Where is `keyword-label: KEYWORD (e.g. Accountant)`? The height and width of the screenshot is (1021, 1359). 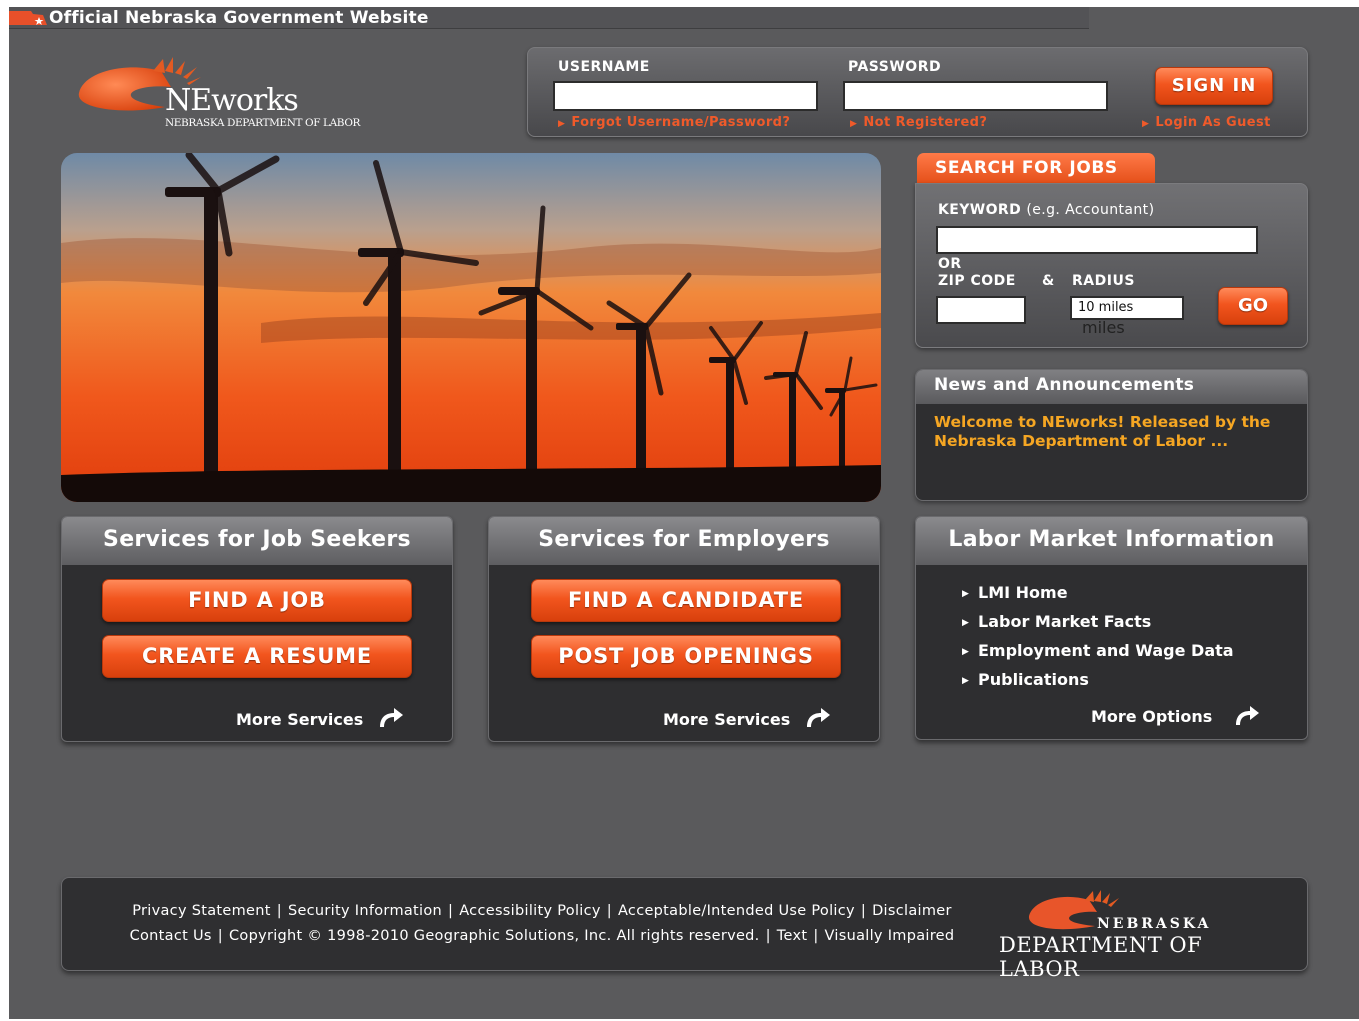 keyword-label: KEYWORD (e.g. Accountant) is located at coordinates (1046, 210).